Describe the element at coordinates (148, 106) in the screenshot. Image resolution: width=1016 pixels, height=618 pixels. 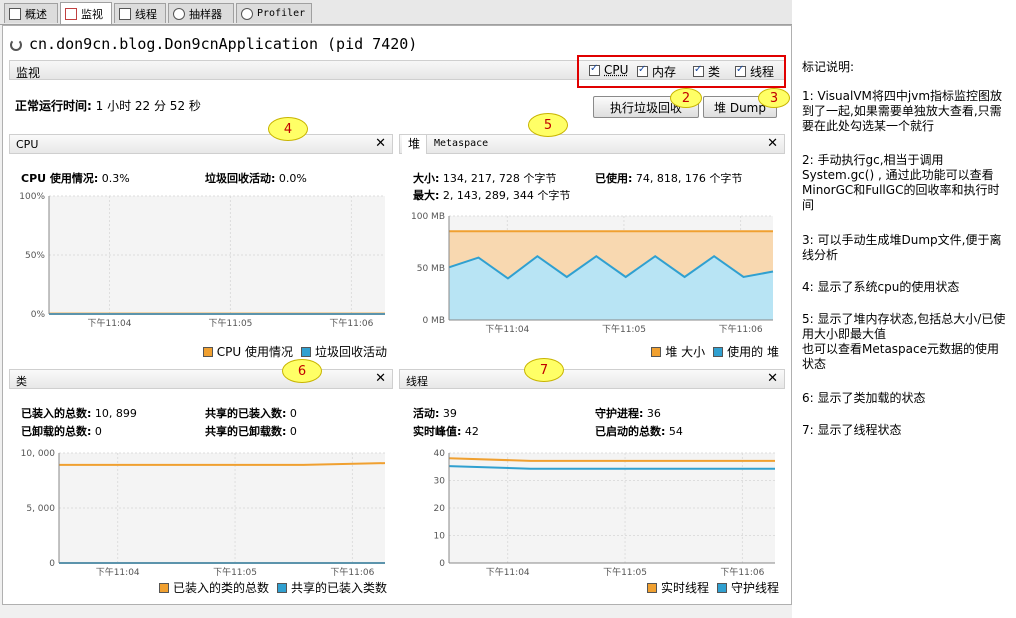
I see `uptime-value: 1 小时 22 分 52 秒` at that location.